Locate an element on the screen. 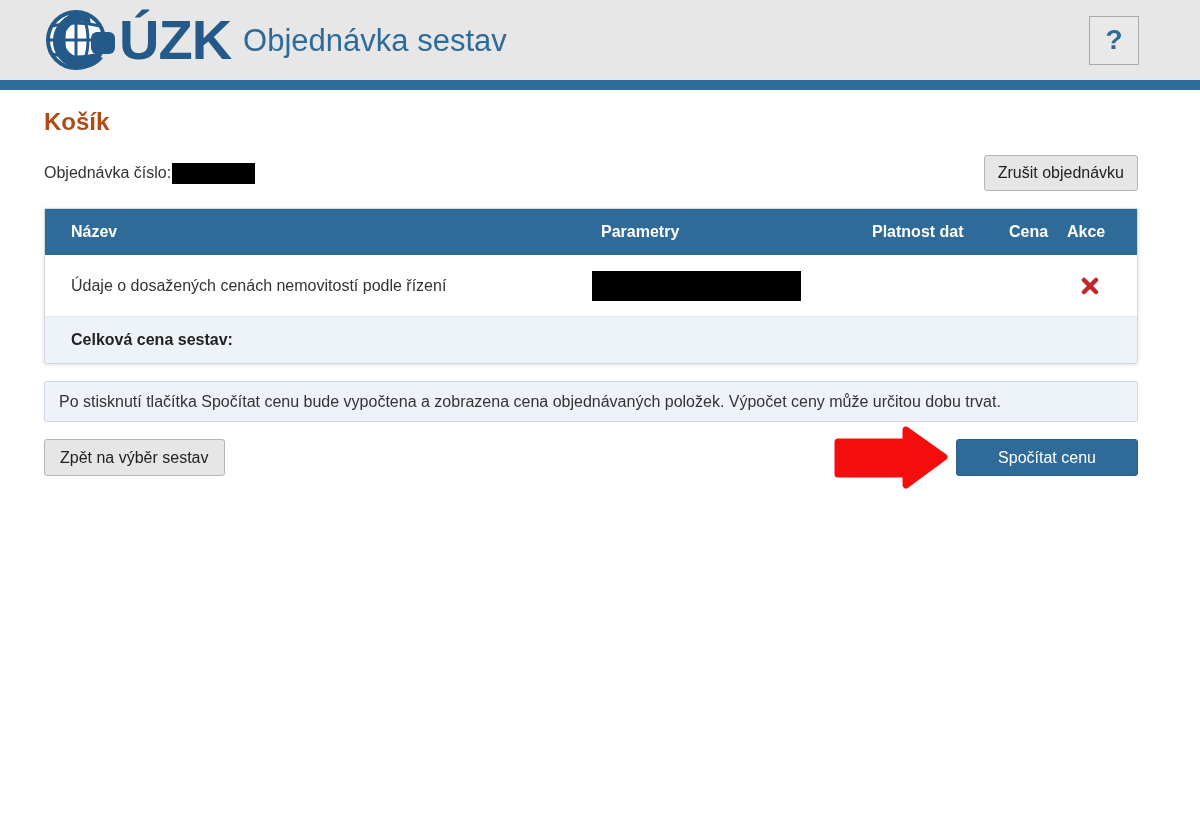 This screenshot has width=1200, height=836. order-number-label: Objednávka číslo: is located at coordinates (108, 173).